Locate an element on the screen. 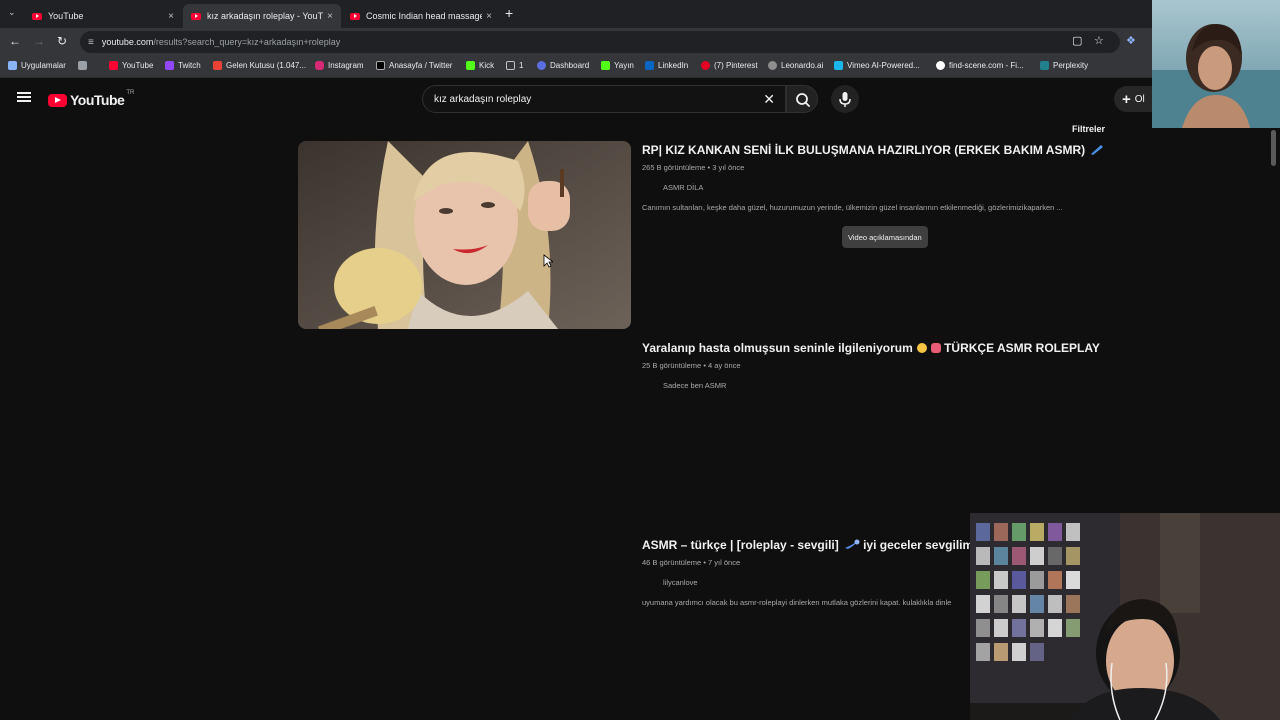  video-meta: 25 B görüntüleme • 4 ay önce is located at coordinates (922, 365).